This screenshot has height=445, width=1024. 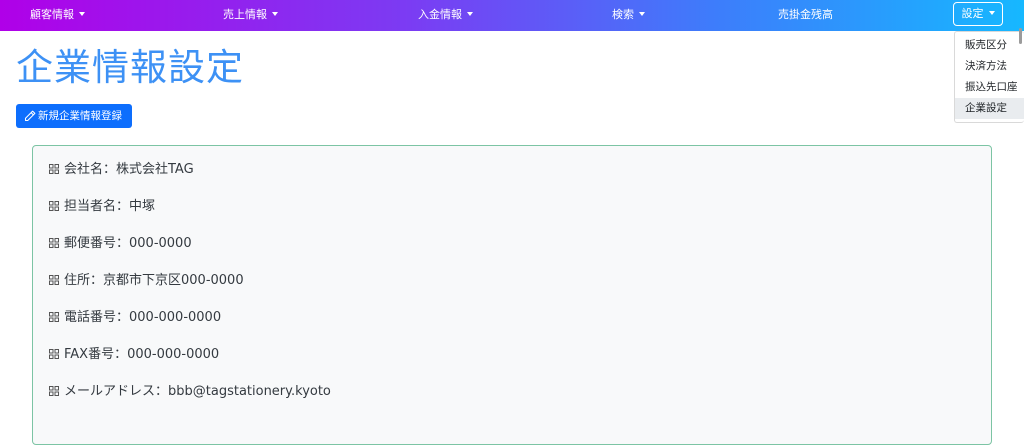 I want to click on settings-dropdown-menu: 販売区分 決済方法 振込先口座 企業設定, so click(x=989, y=77).